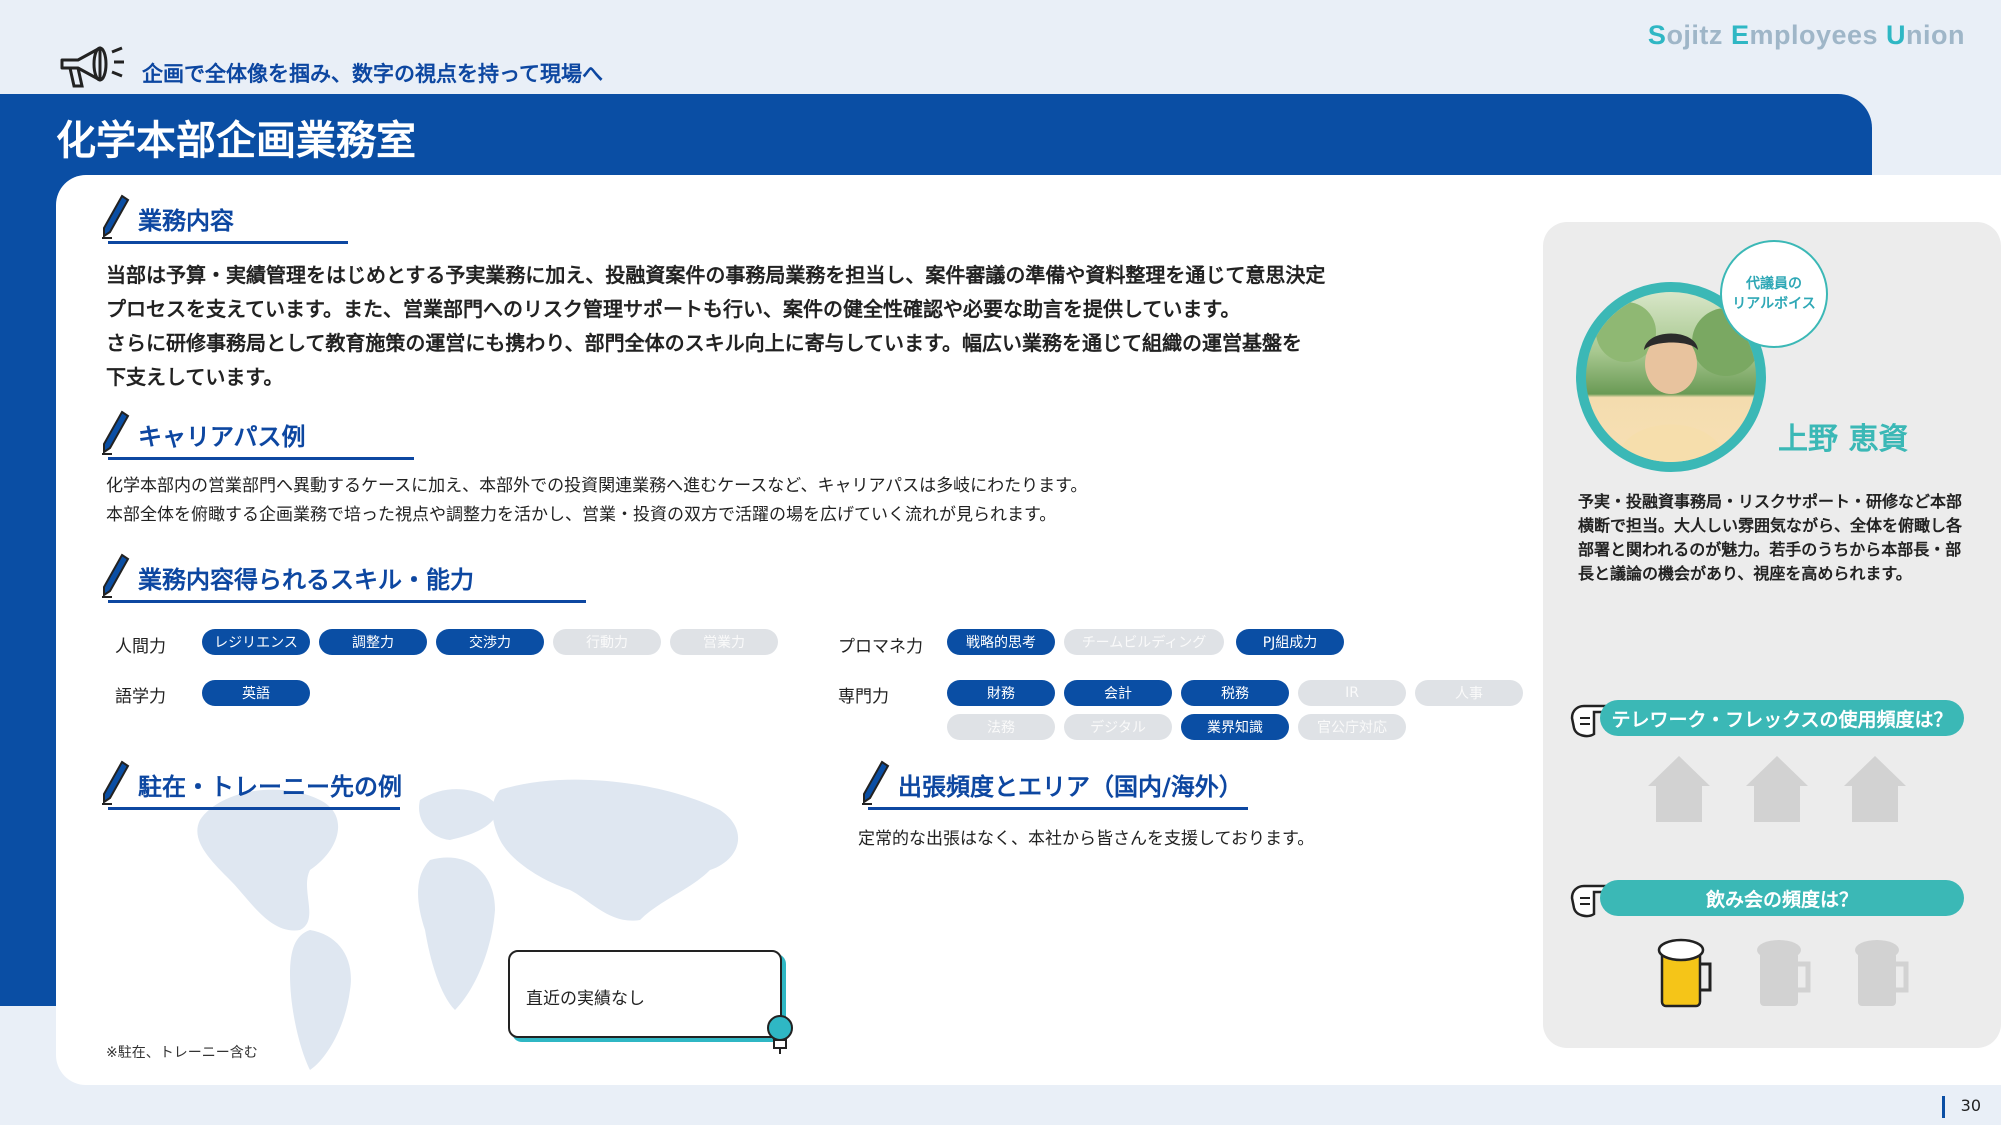 This screenshot has width=2001, height=1125. I want to click on section-heading-career: キャリアパス例, so click(257, 435).